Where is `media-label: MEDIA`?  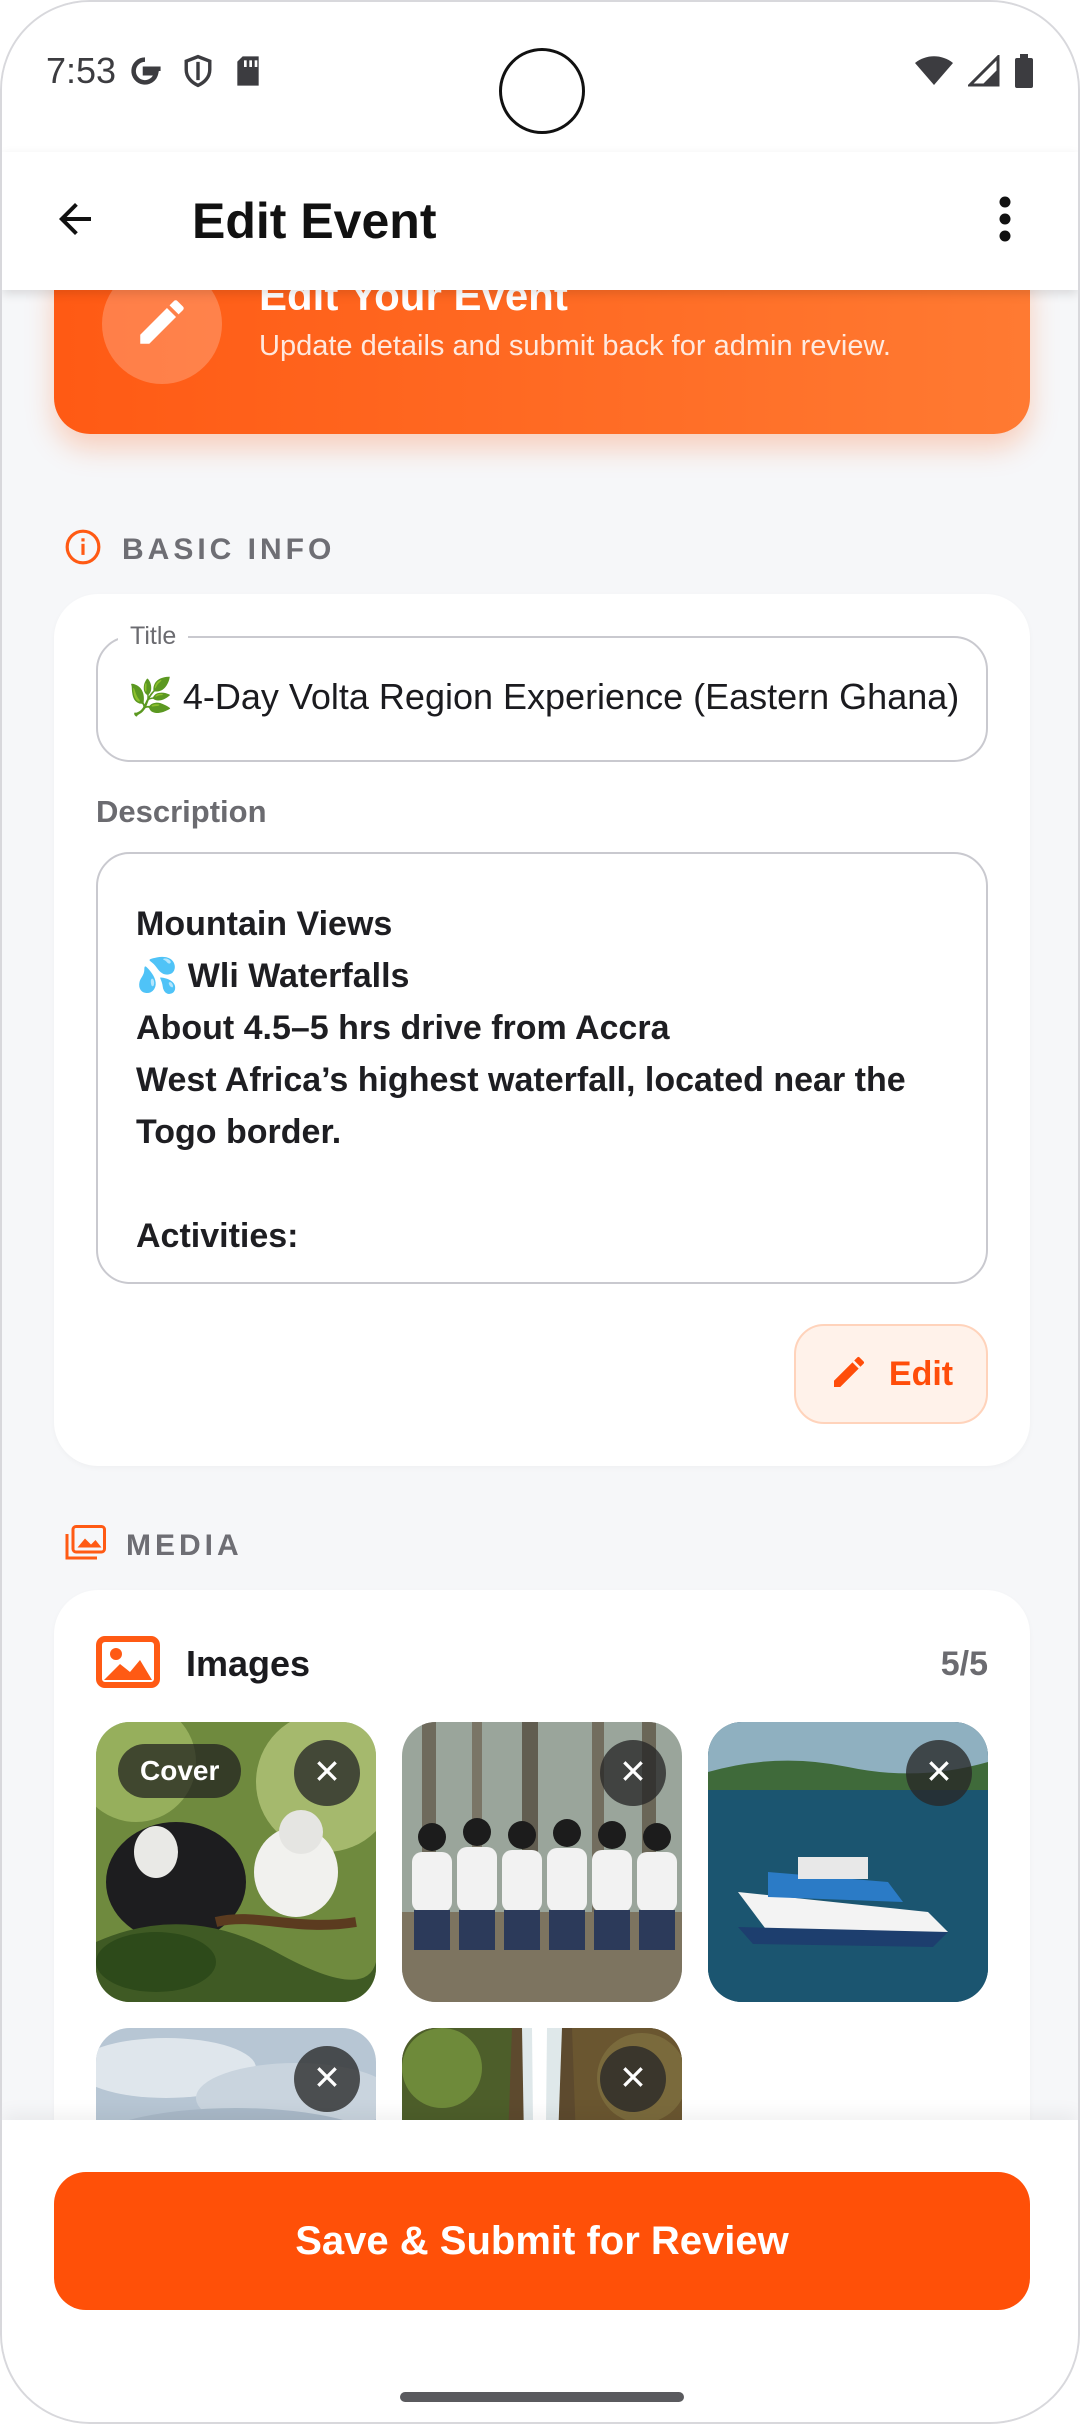 media-label: MEDIA is located at coordinates (184, 1545).